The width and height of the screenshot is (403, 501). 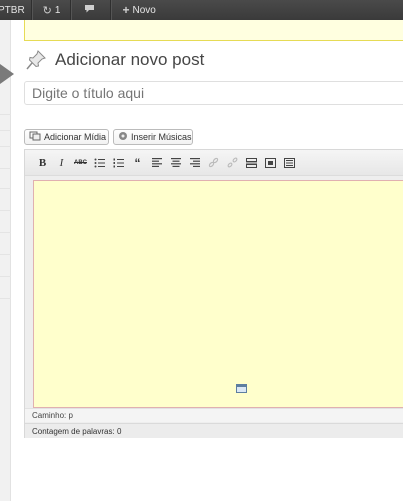 What do you see at coordinates (213, 93) in the screenshot?
I see `post-title-input` at bounding box center [213, 93].